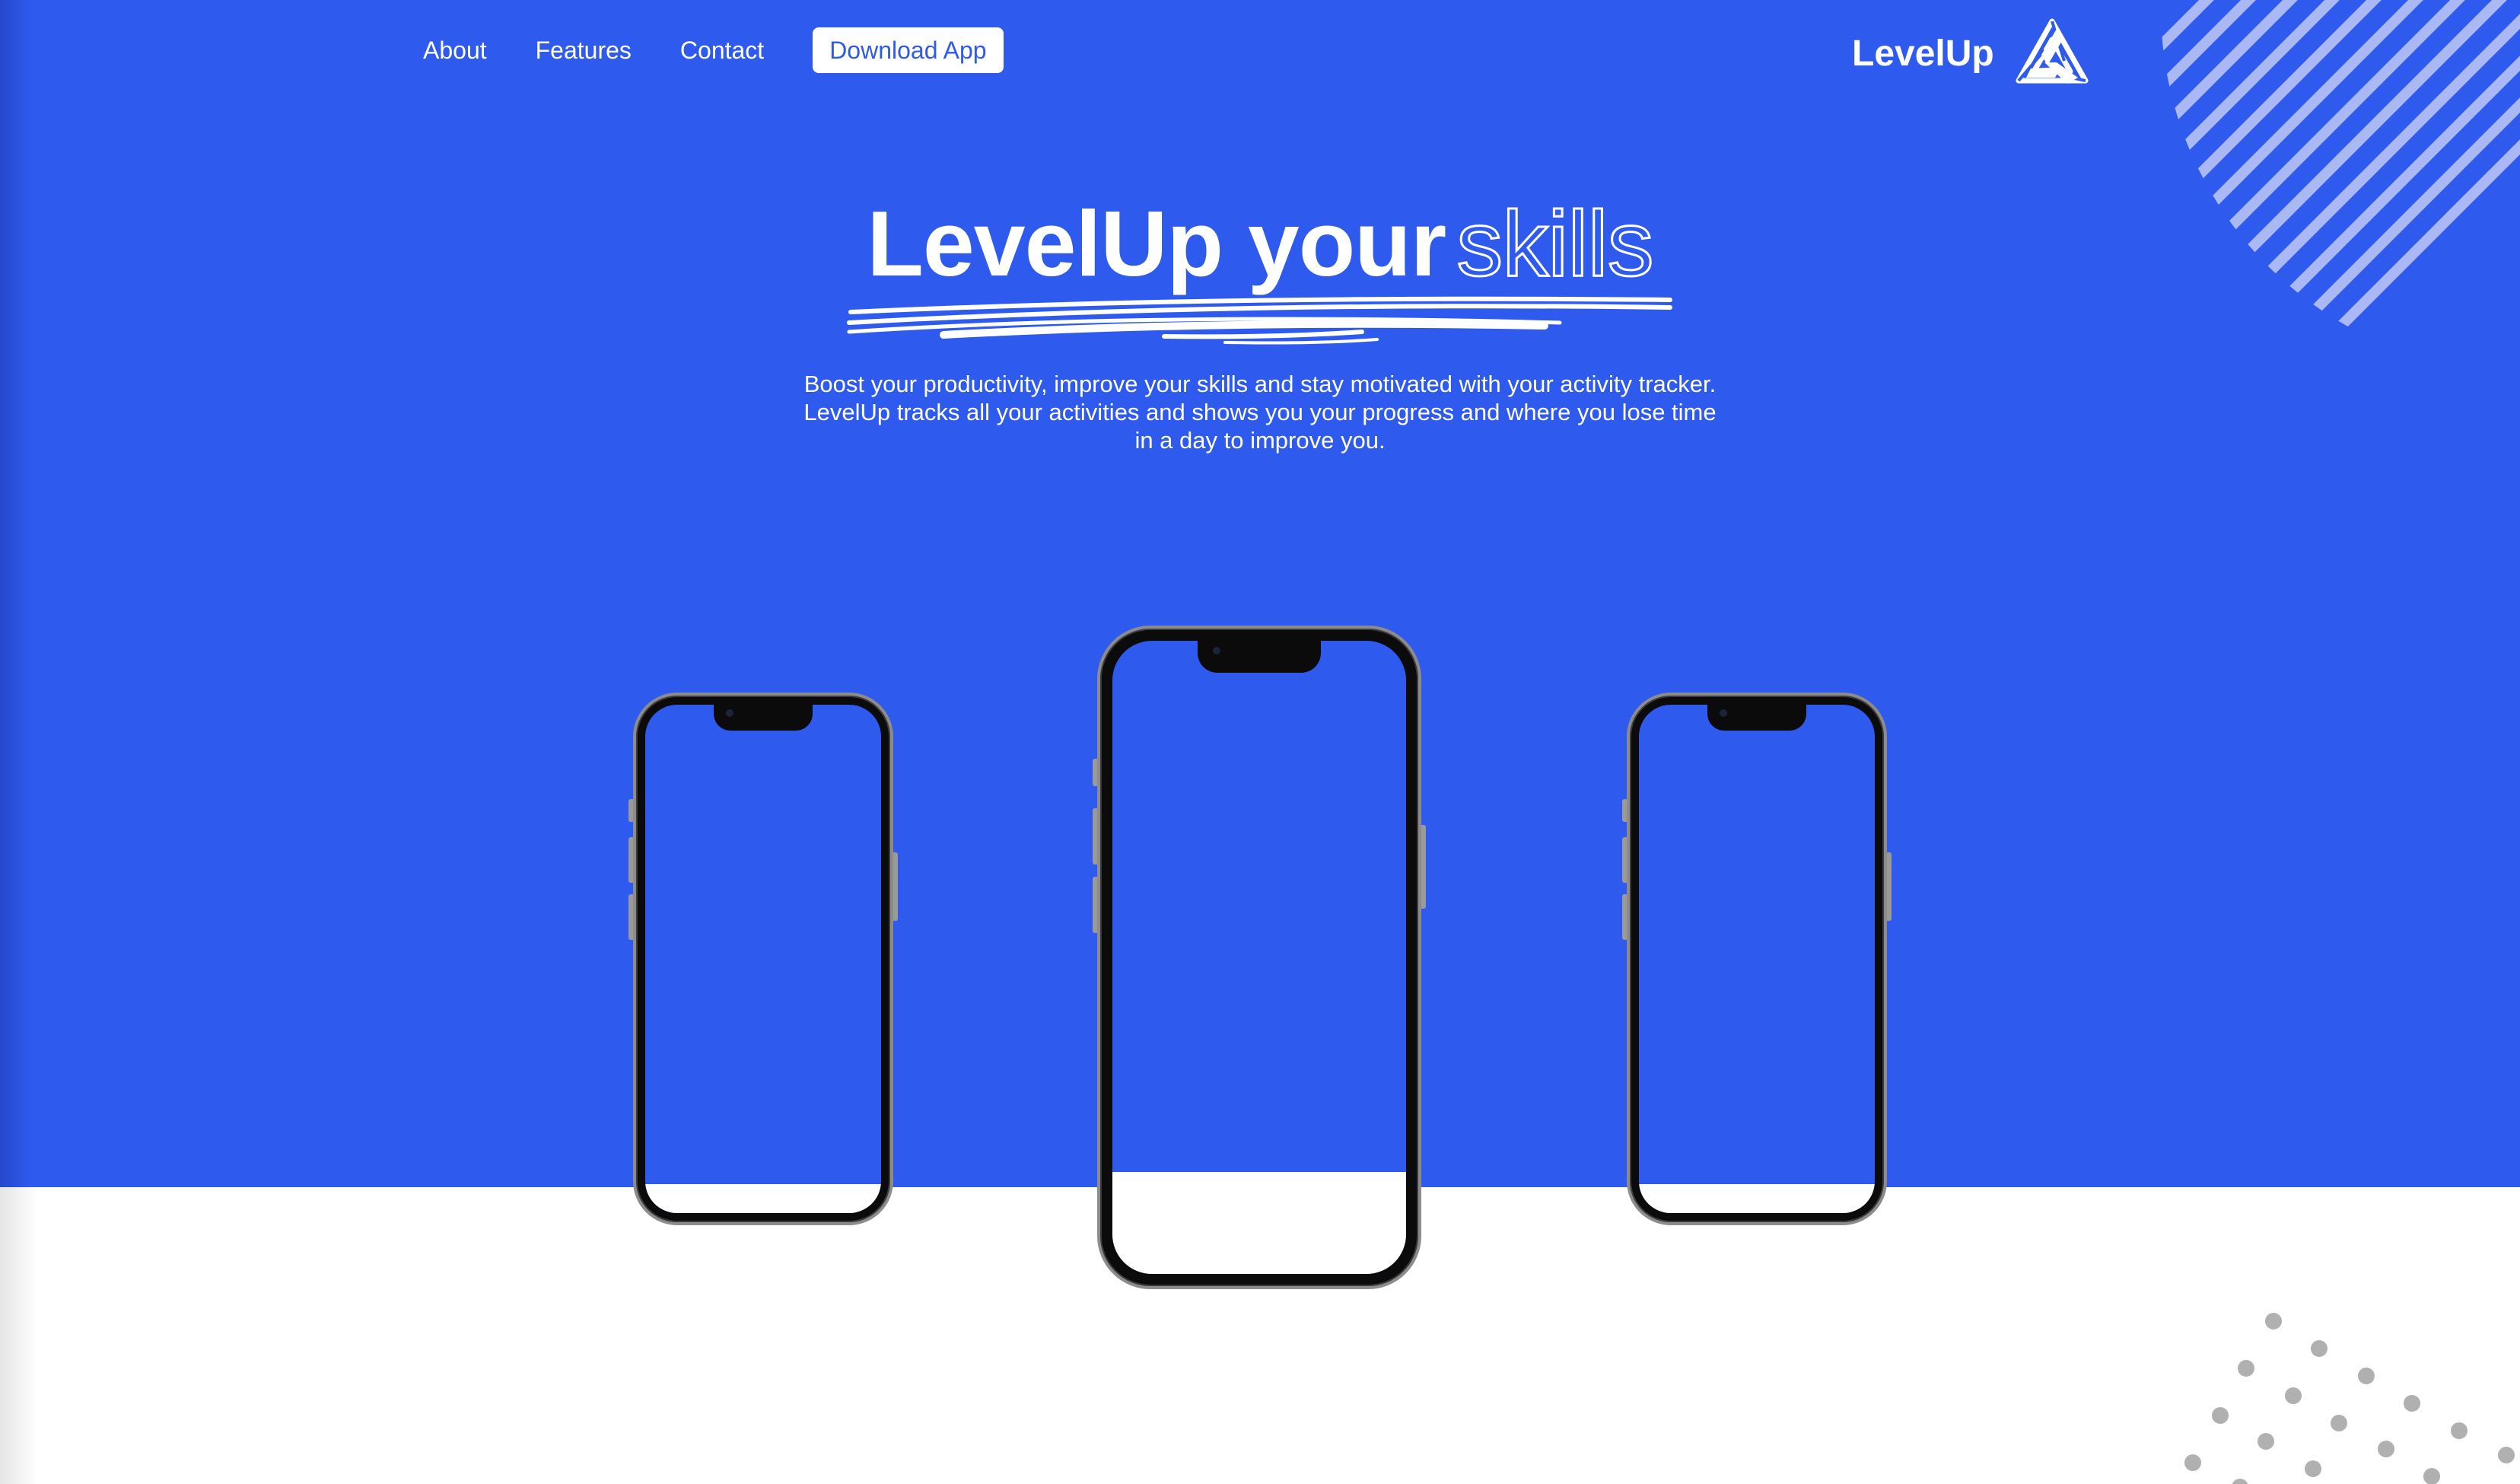 The height and width of the screenshot is (1484, 2520). I want to click on dots-pattern-decoration, so click(2349, 1398).